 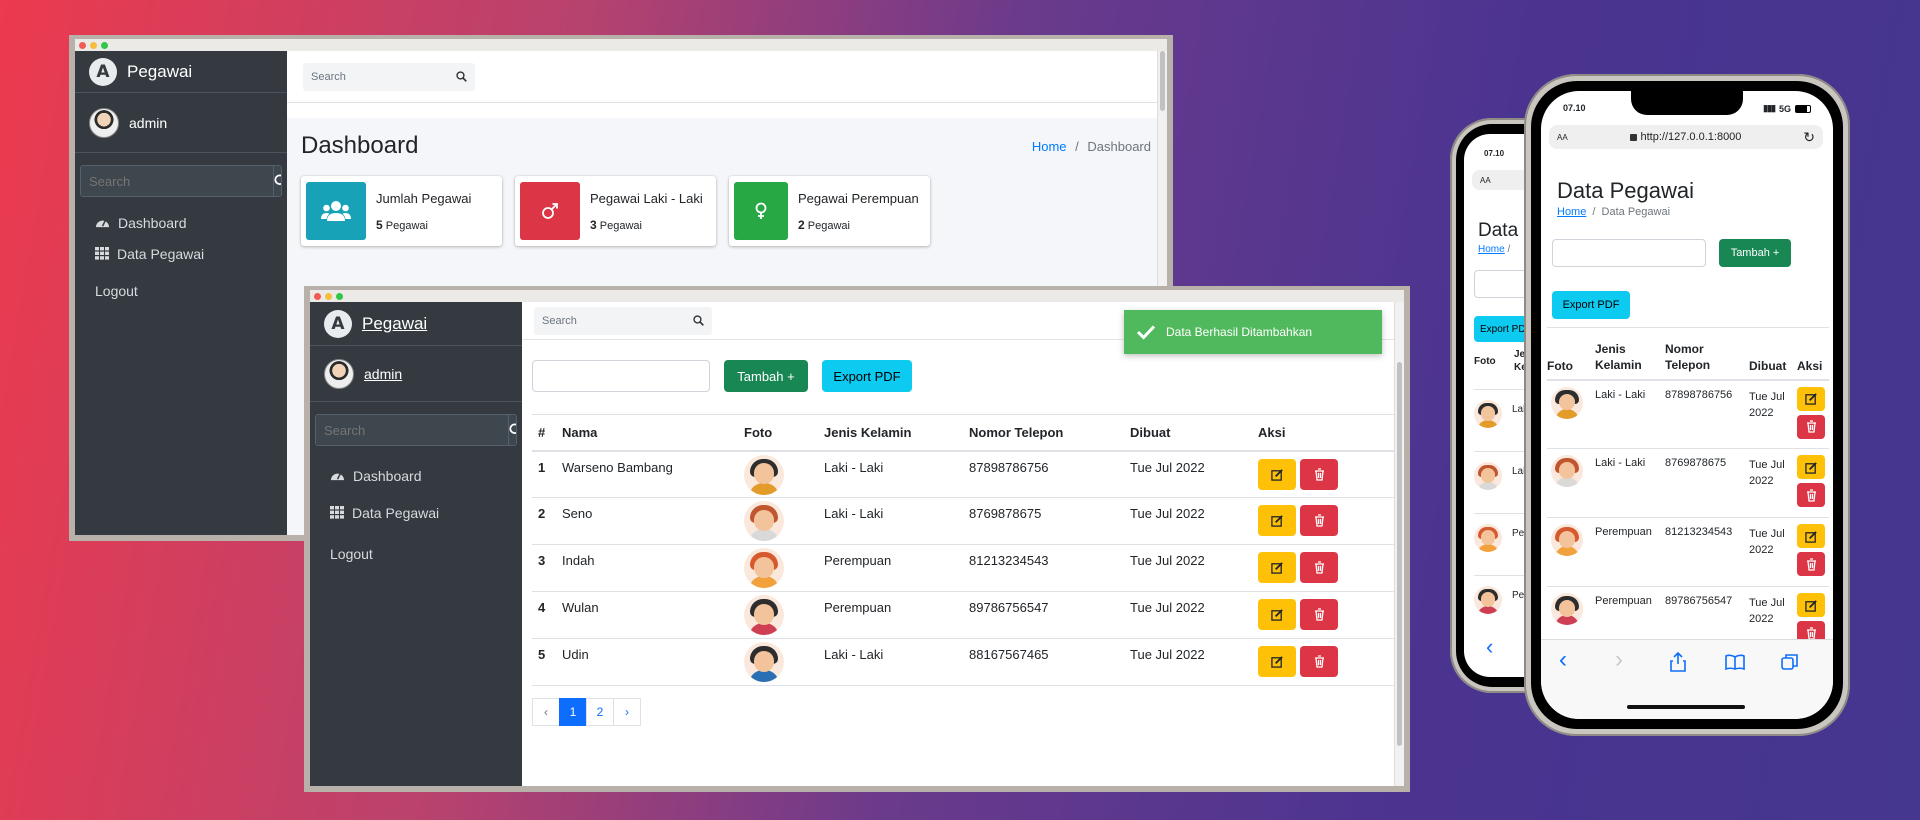 I want to click on breadcrumb: Home /, so click(x=1494, y=249).